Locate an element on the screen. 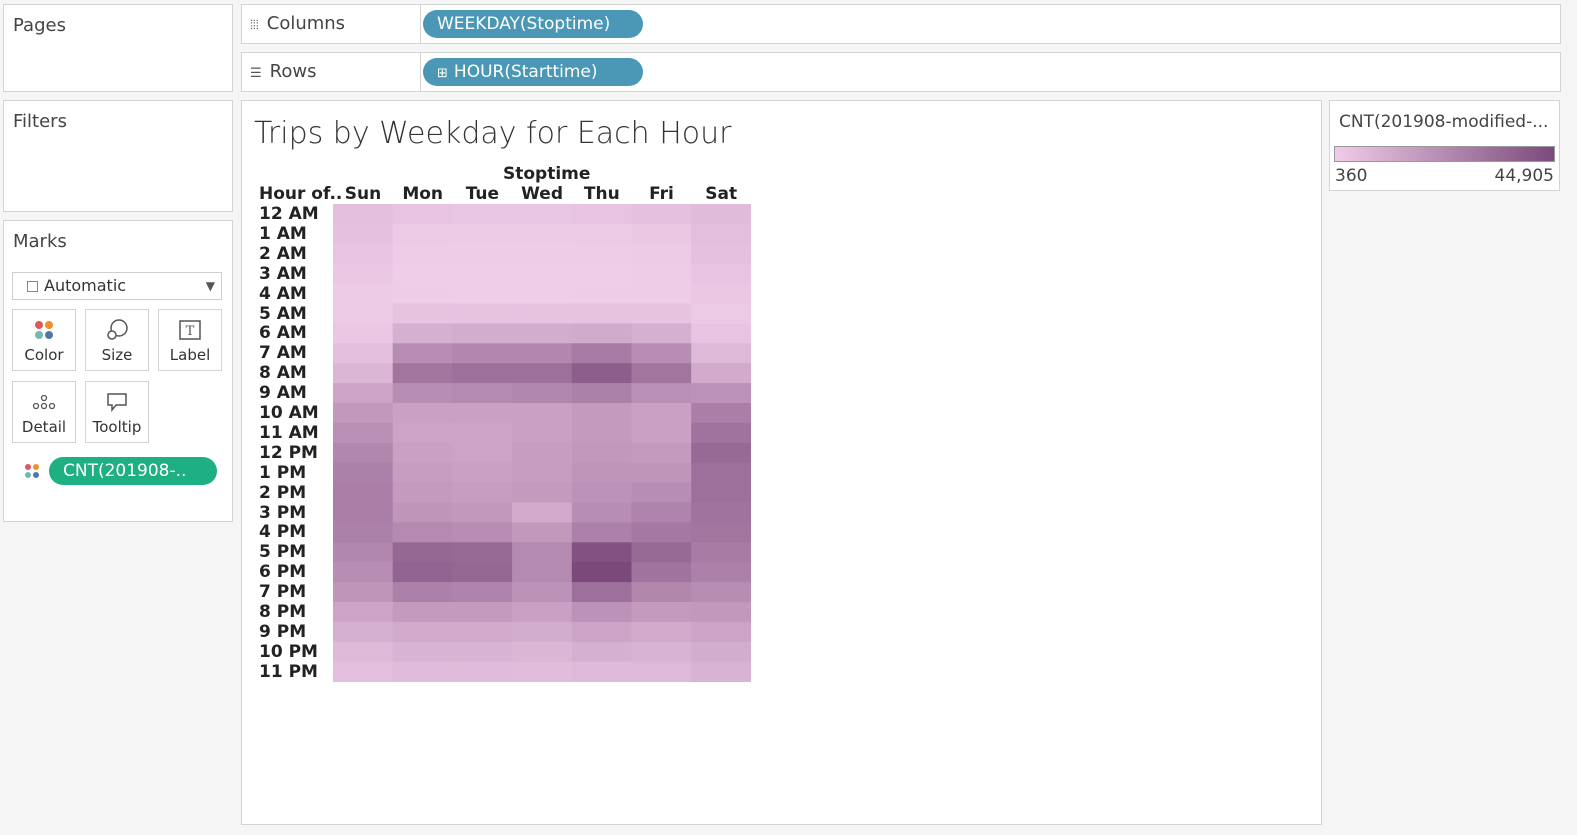  row-label: 6 PM is located at coordinates (282, 572).